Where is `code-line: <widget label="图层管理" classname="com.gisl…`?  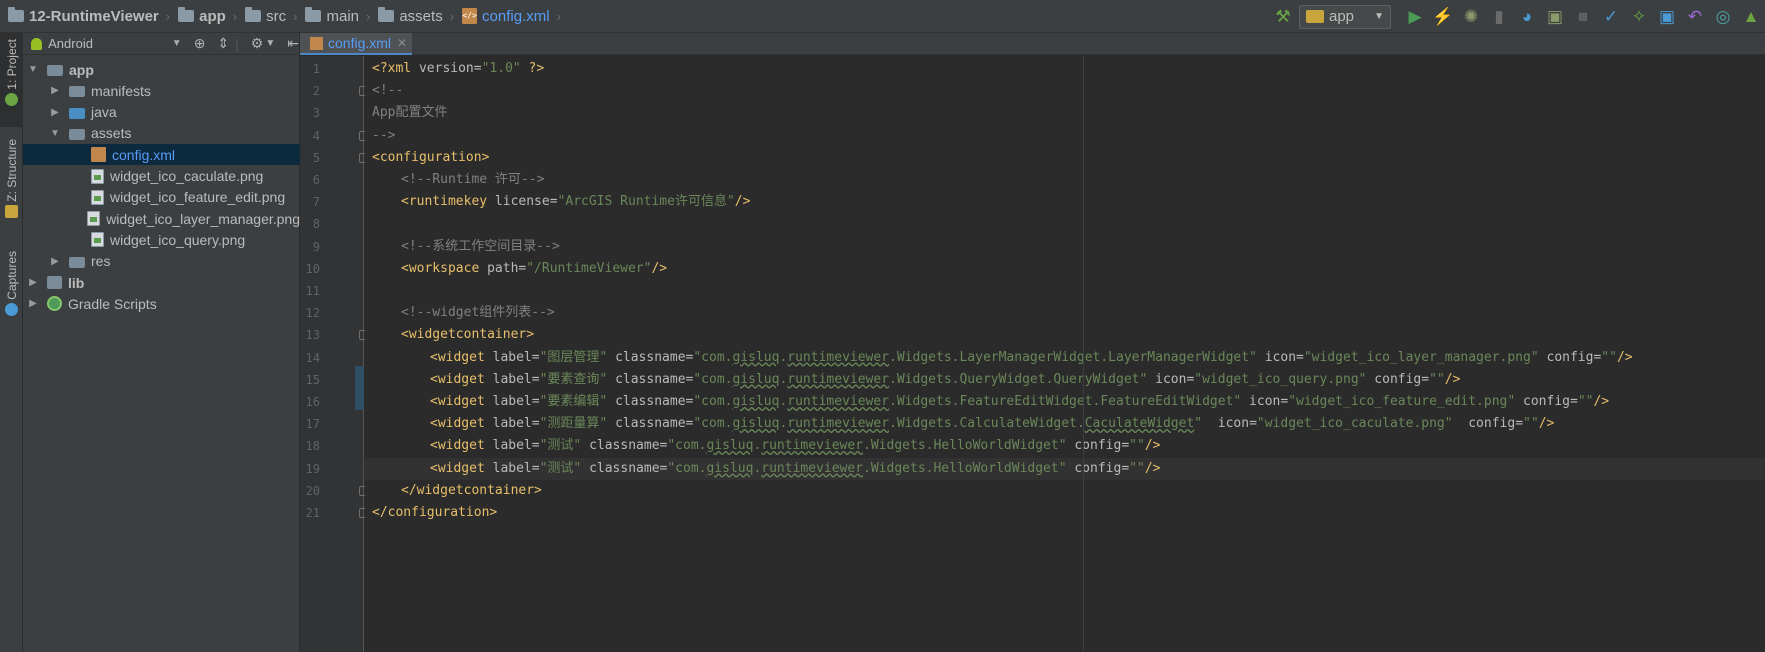
code-line: <widget label="图层管理" classname="com.gisl… is located at coordinates (1065, 358).